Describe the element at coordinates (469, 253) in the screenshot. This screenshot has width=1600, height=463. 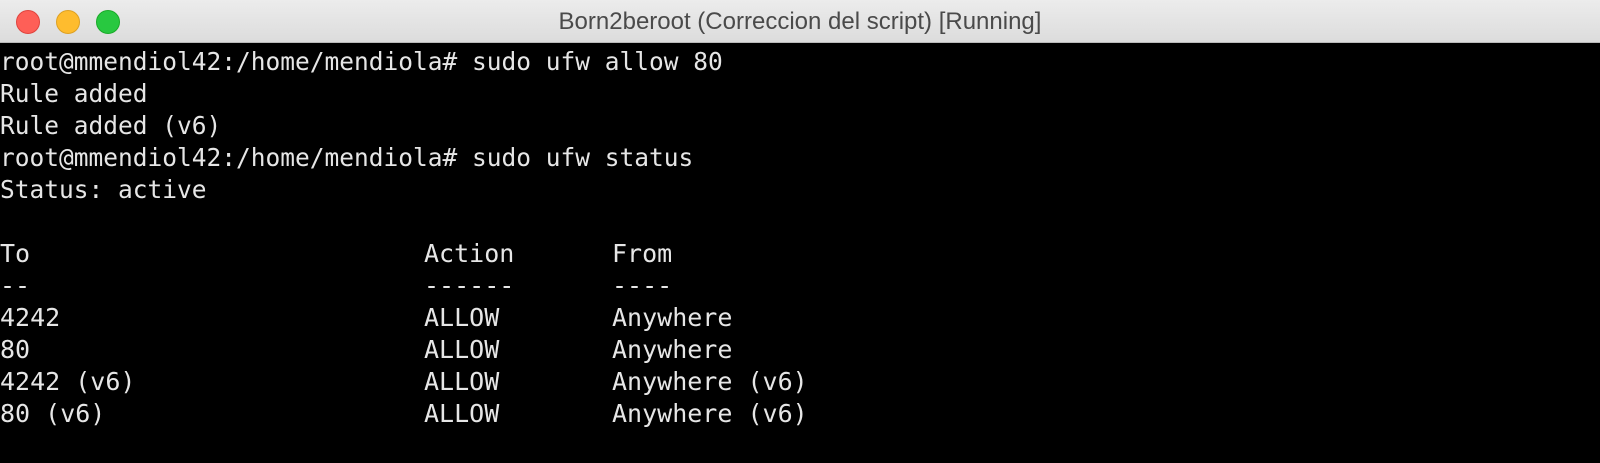
I see `header-action: Action` at that location.